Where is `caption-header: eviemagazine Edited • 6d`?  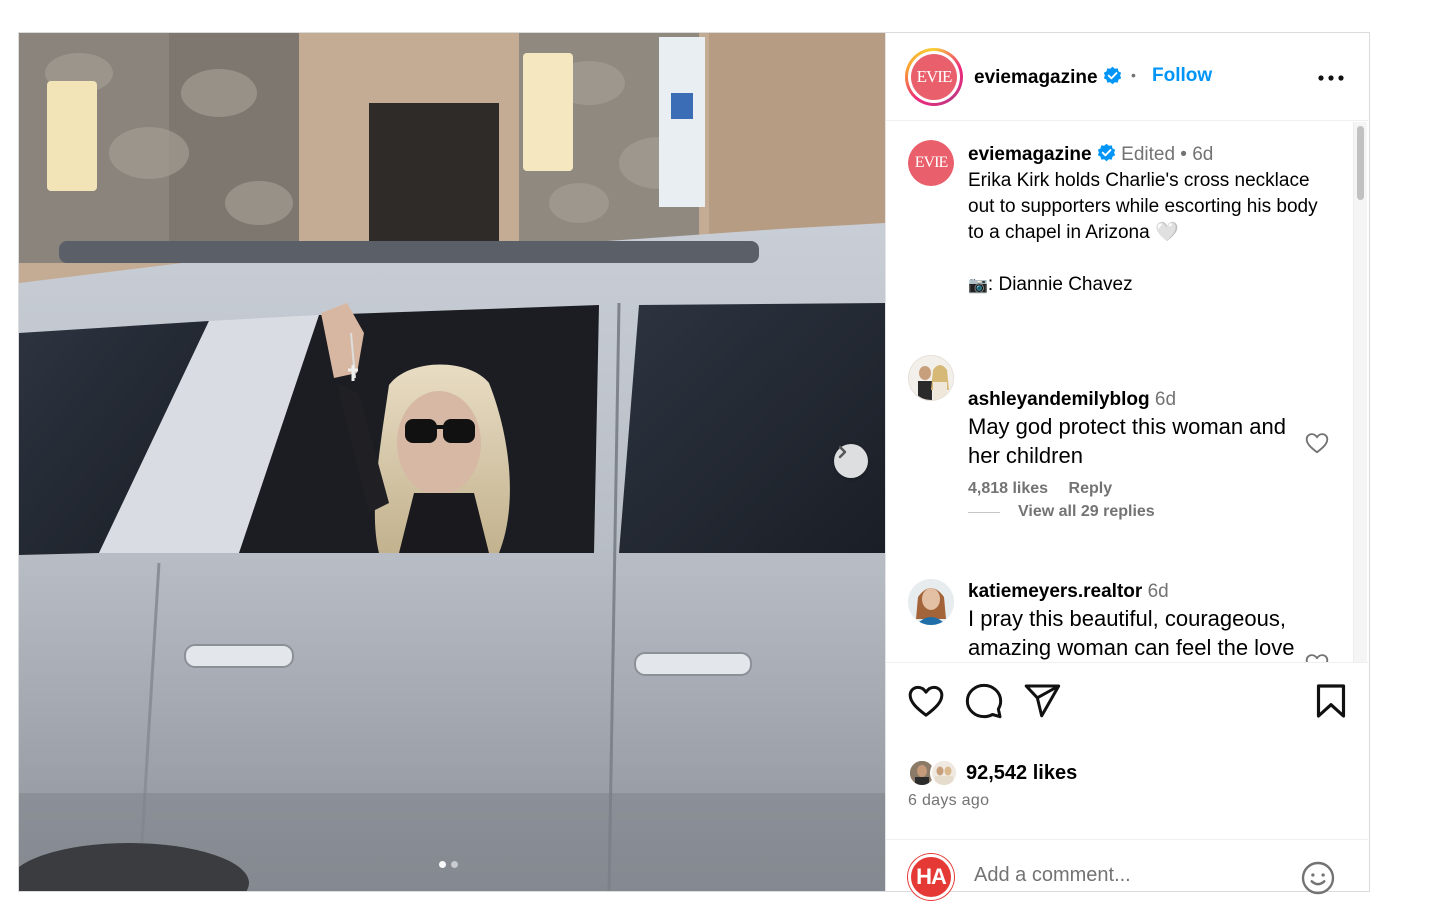 caption-header: eviemagazine Edited • 6d is located at coordinates (1153, 155).